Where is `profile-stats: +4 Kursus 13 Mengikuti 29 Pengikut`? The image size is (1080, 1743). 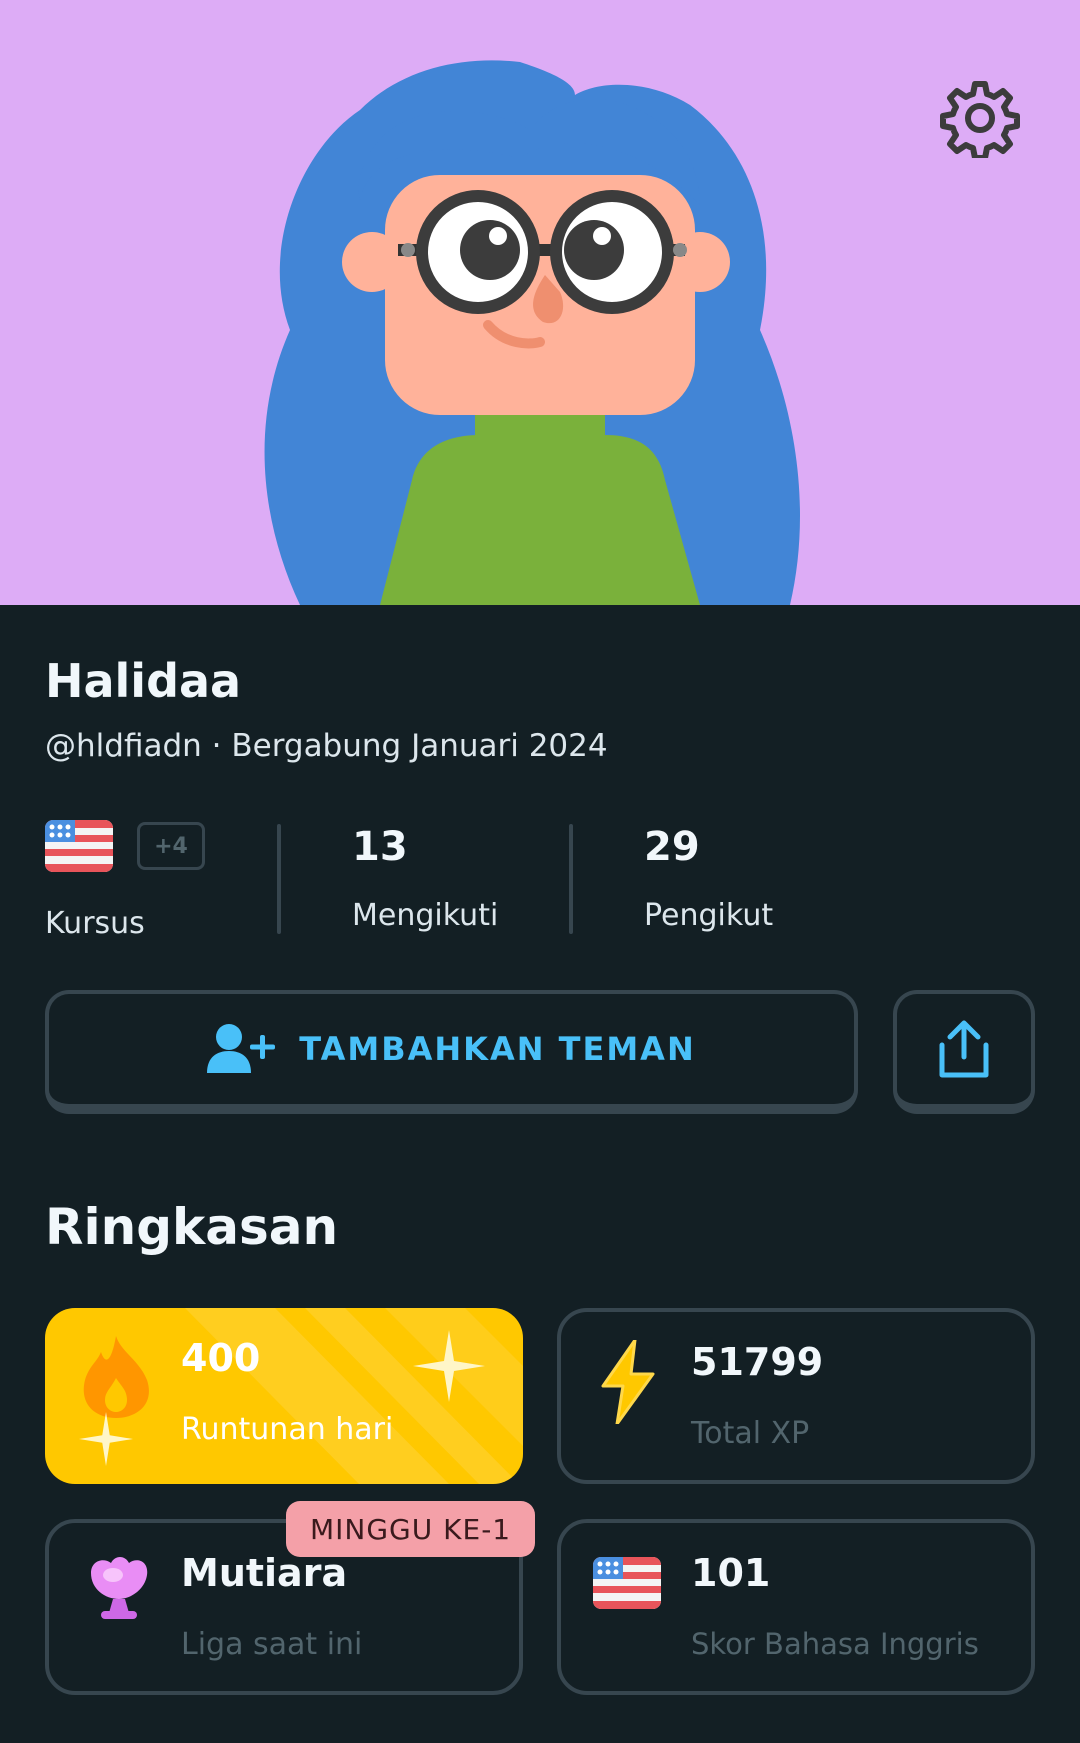
profile-stats: +4 Kursus 13 Mengikuti 29 Pengikut is located at coordinates (540, 875).